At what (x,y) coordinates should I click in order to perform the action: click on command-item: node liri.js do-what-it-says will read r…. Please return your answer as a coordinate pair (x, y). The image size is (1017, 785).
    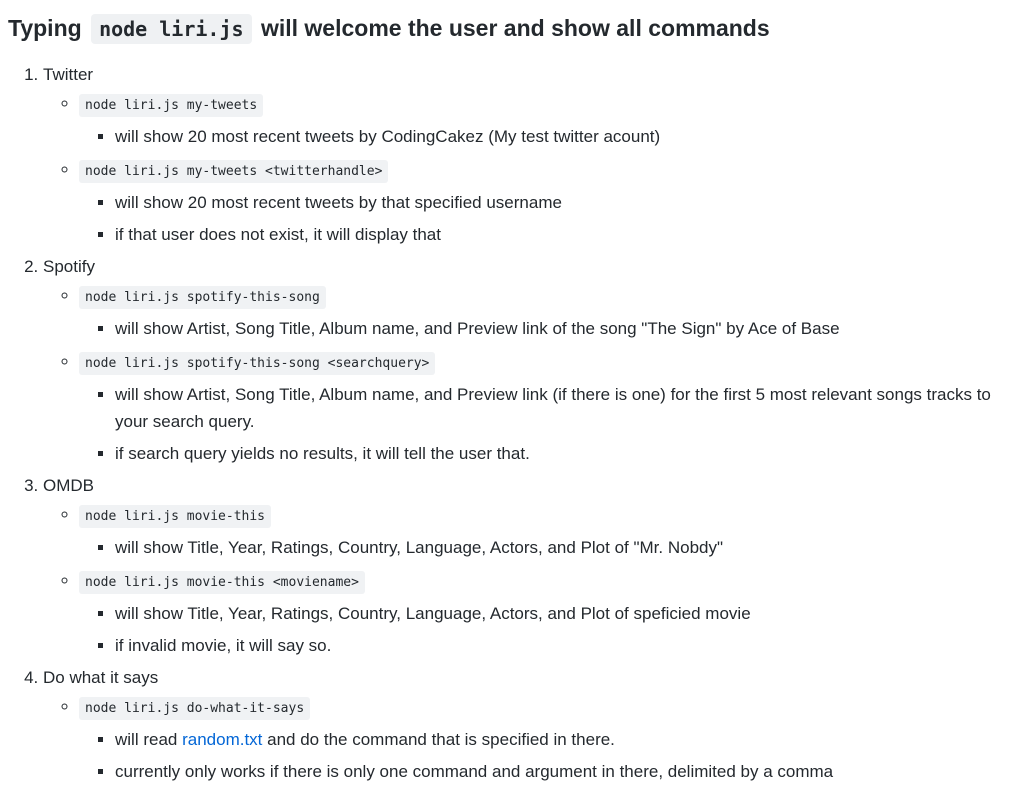
    Looking at the image, I should click on (538, 740).